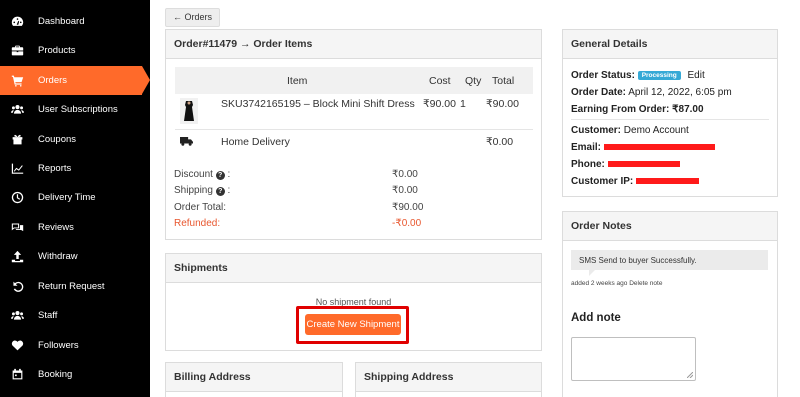 The height and width of the screenshot is (397, 800). I want to click on note-textarea, so click(633, 359).